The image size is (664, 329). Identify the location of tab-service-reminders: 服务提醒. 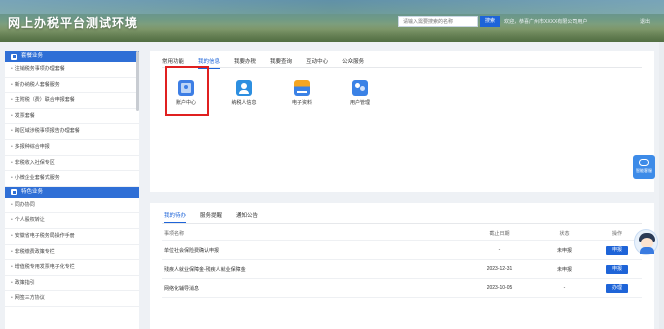
(211, 217).